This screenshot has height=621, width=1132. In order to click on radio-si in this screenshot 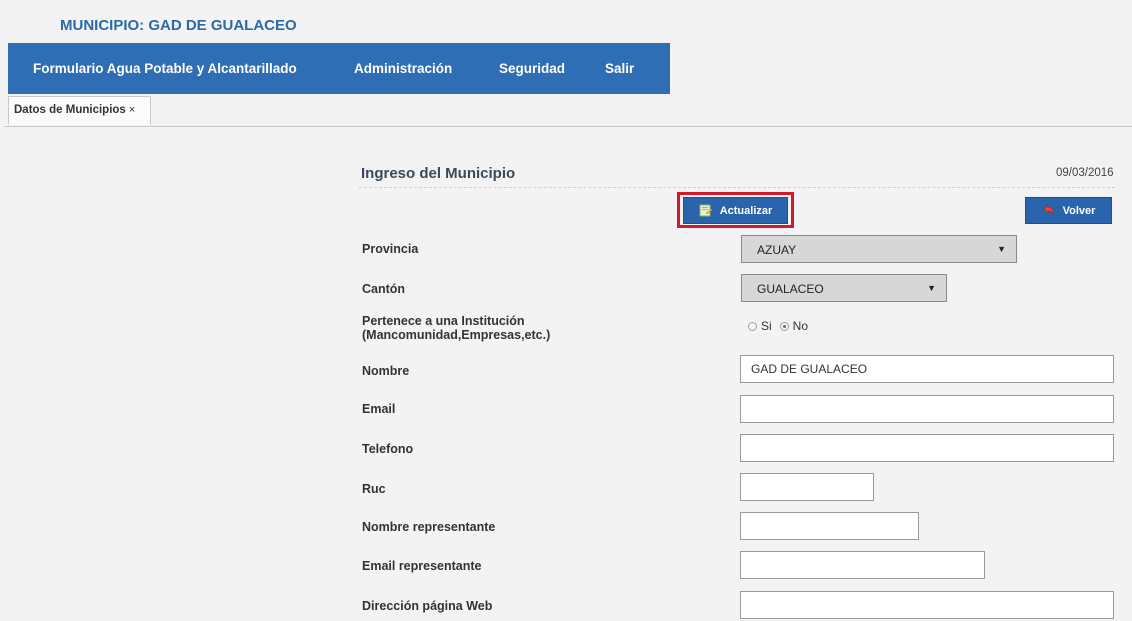, I will do `click(752, 326)`.